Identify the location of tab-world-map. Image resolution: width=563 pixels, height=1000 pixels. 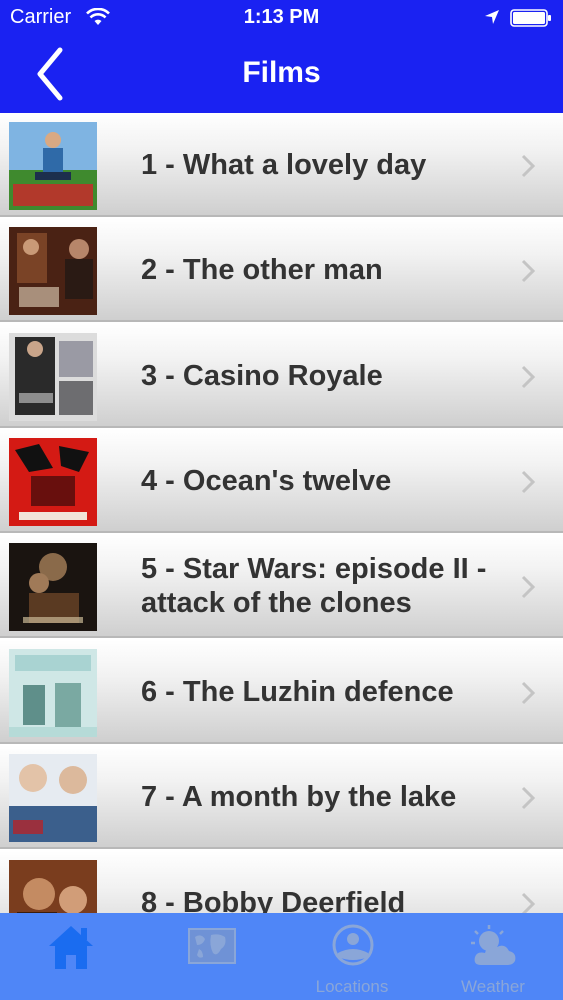
(211, 956).